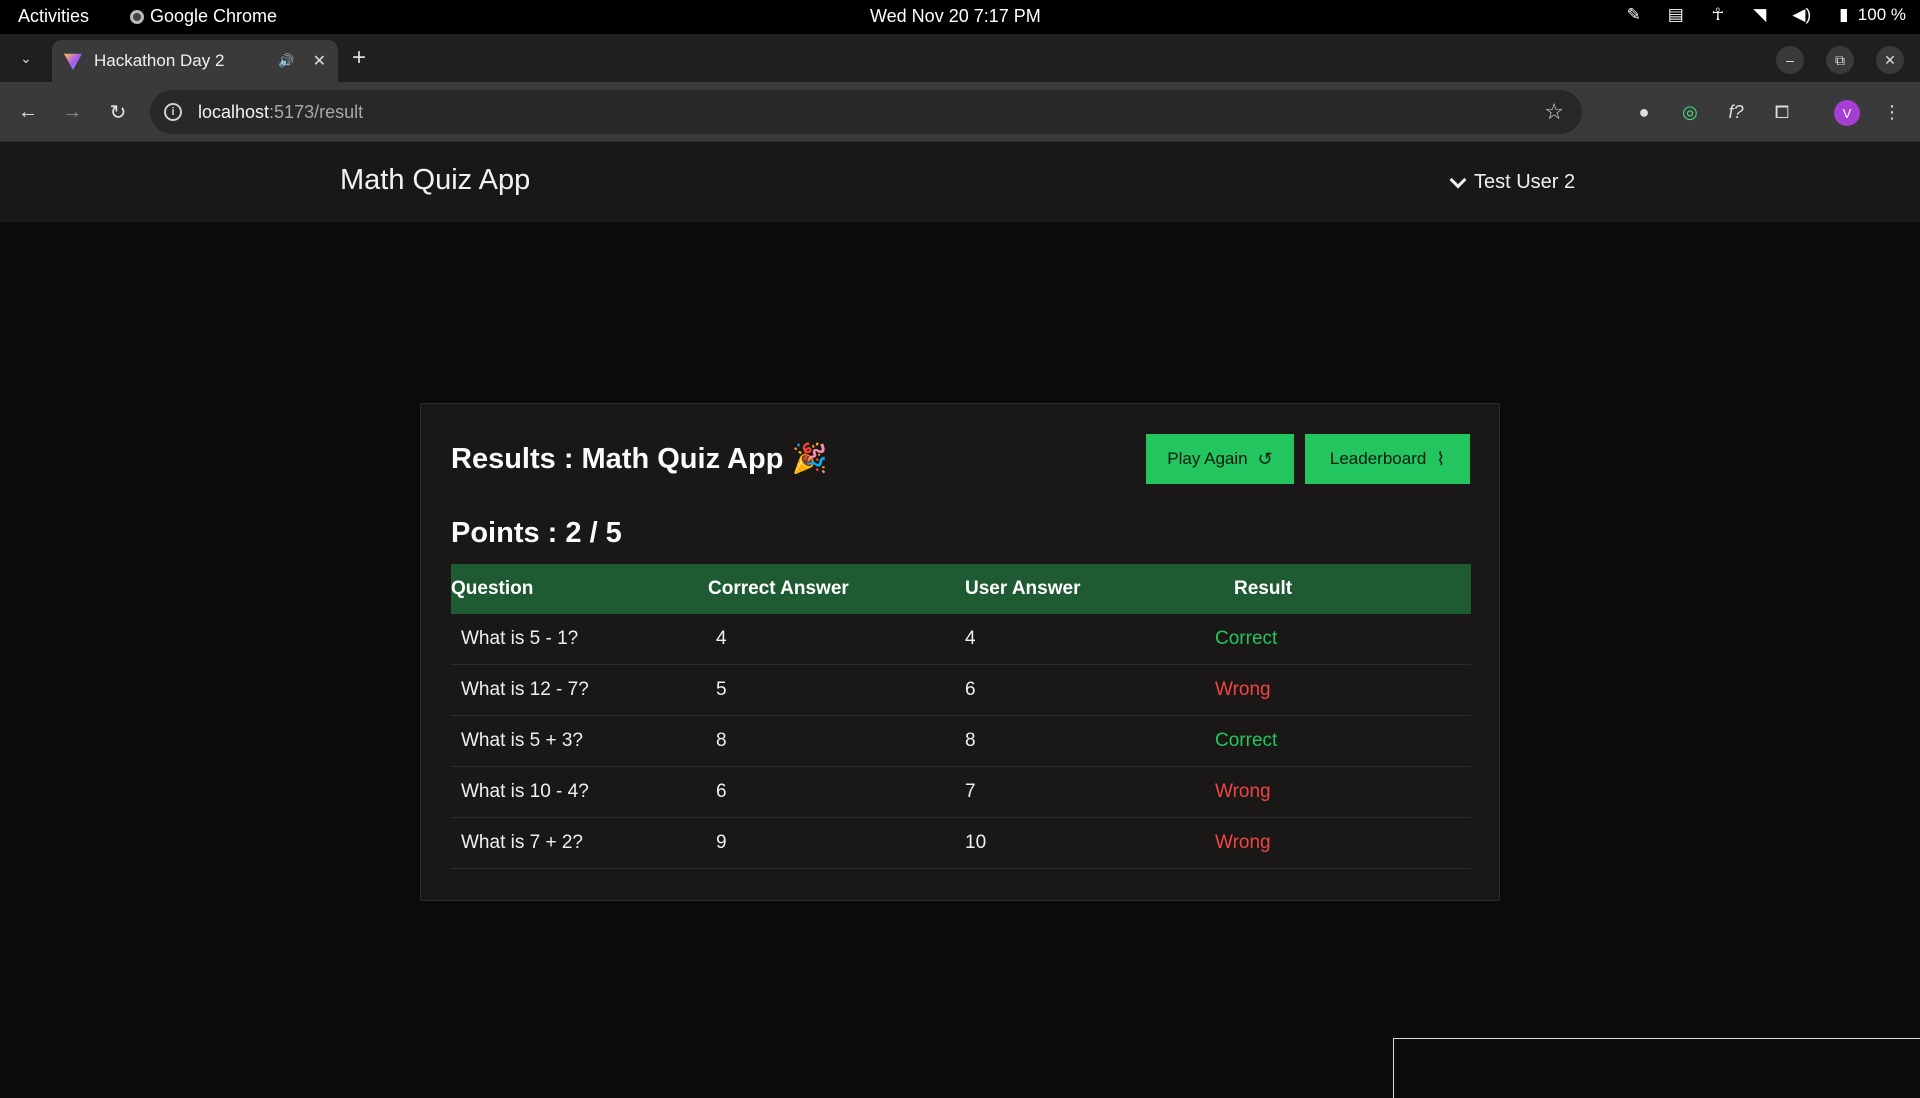 The height and width of the screenshot is (1098, 1920). What do you see at coordinates (1760, 15) in the screenshot?
I see `wifi-icon: ◥` at bounding box center [1760, 15].